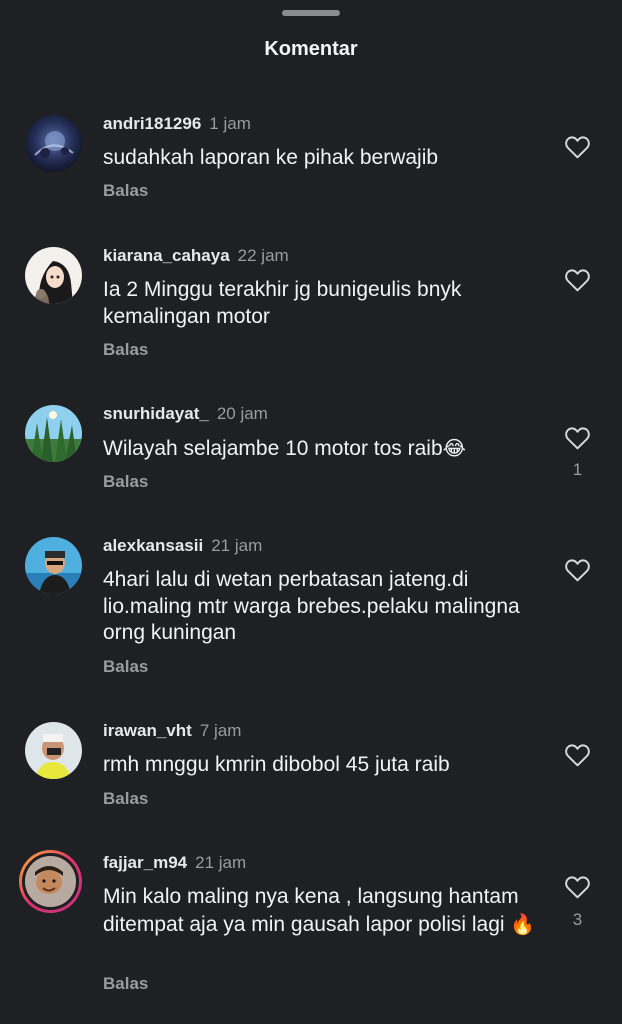 The width and height of the screenshot is (622, 1024). I want to click on timestamp: 1 jam, so click(230, 123).